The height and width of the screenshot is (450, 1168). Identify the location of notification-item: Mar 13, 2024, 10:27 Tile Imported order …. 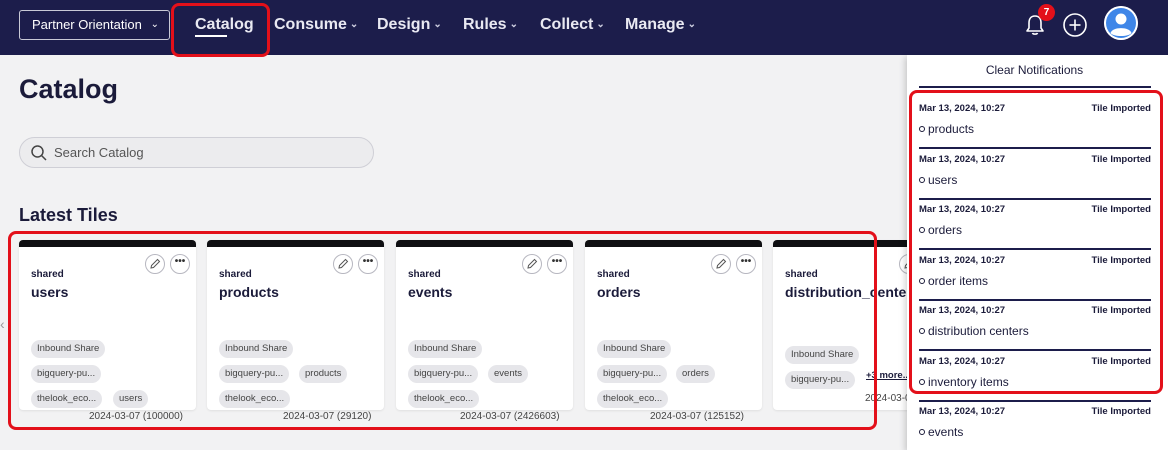
(1035, 275).